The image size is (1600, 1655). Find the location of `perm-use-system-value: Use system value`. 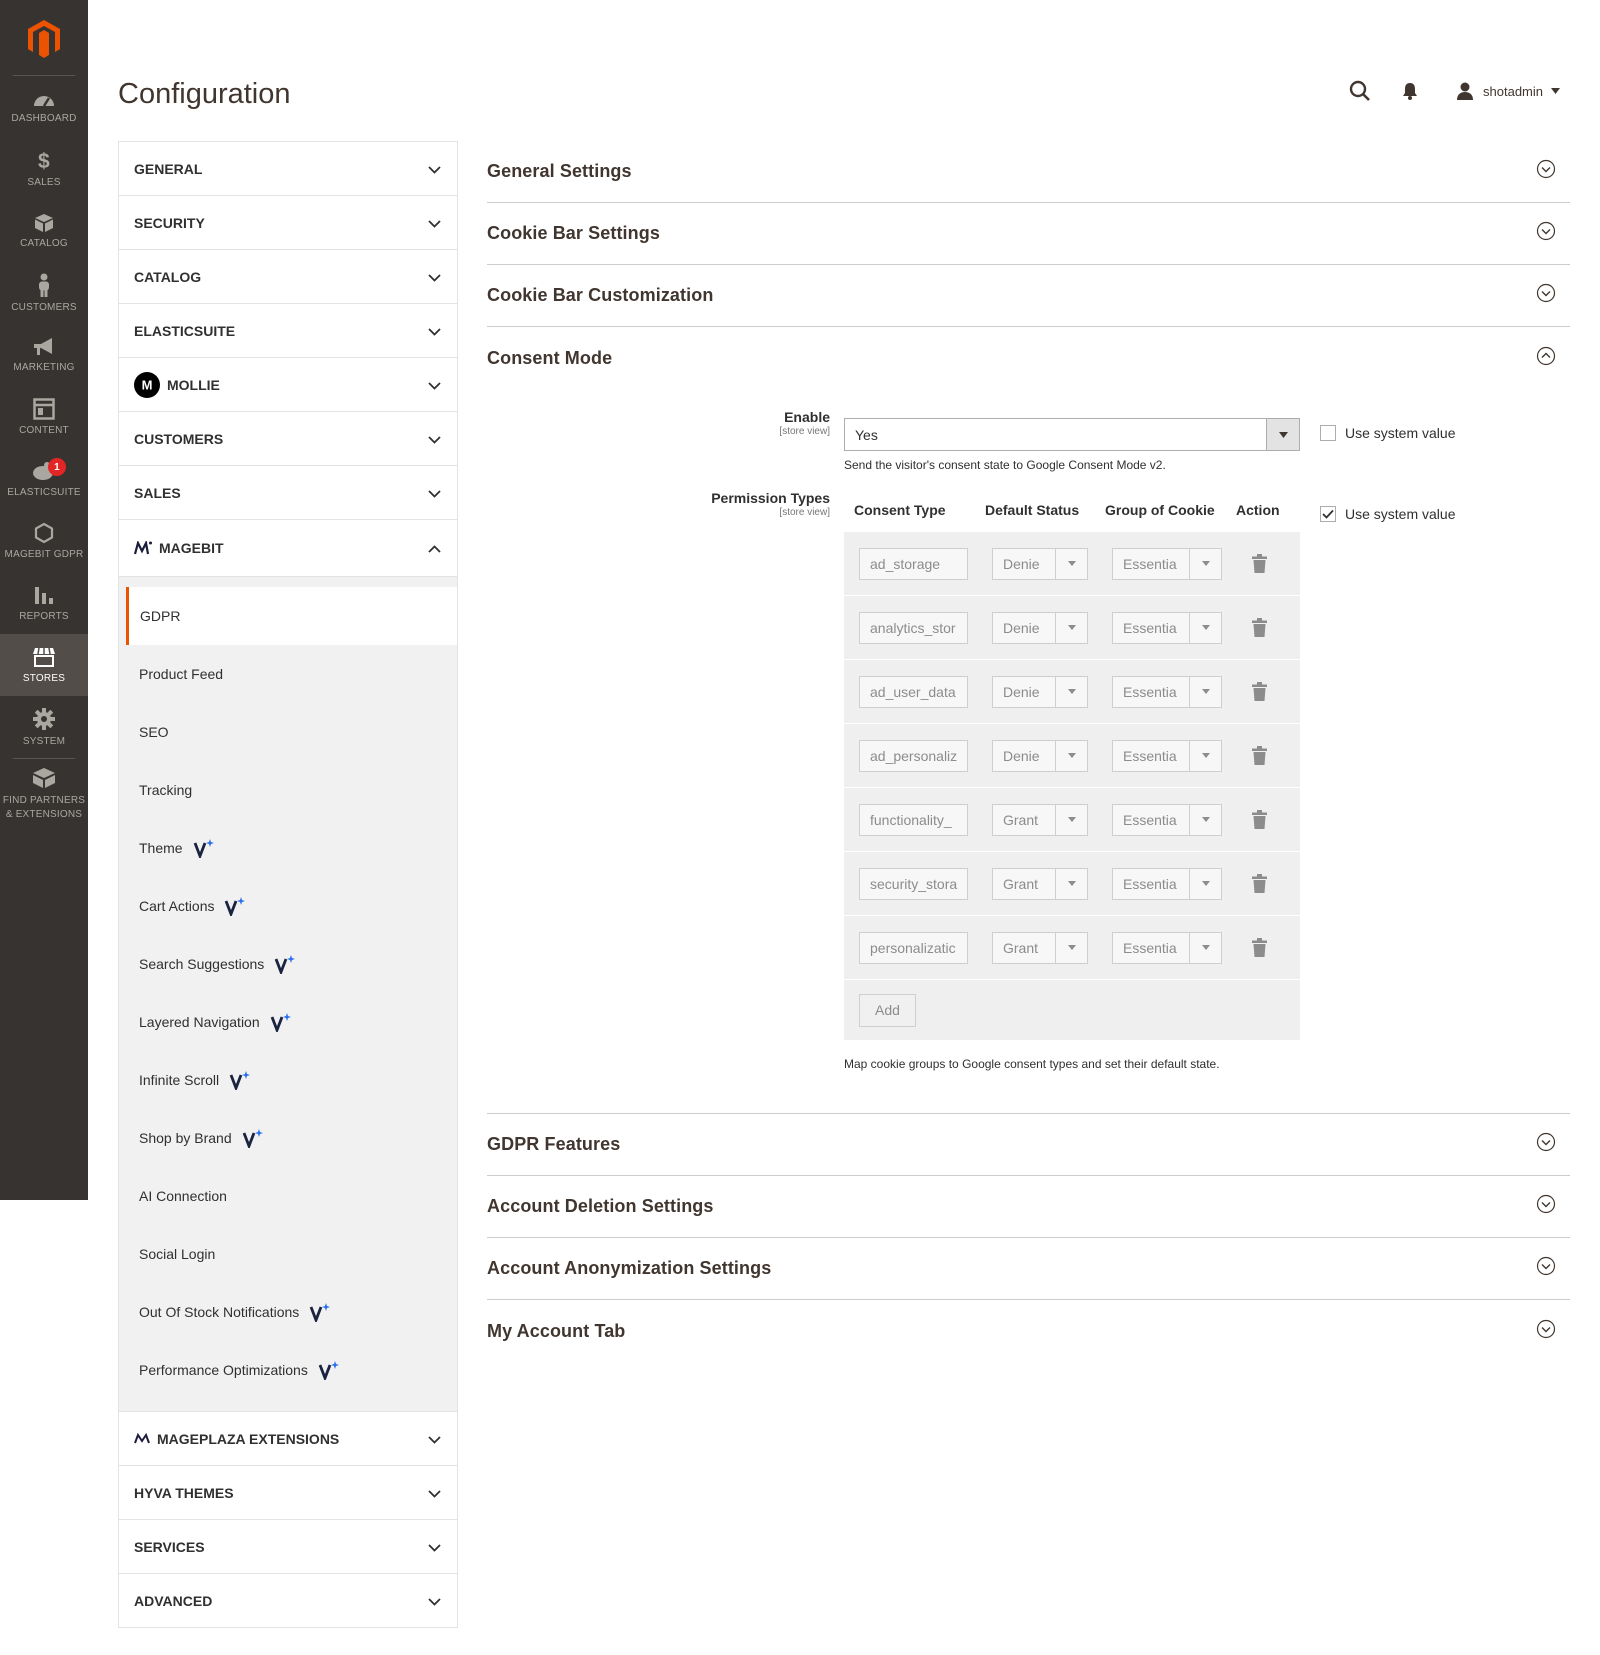

perm-use-system-value: Use system value is located at coordinates (1387, 514).